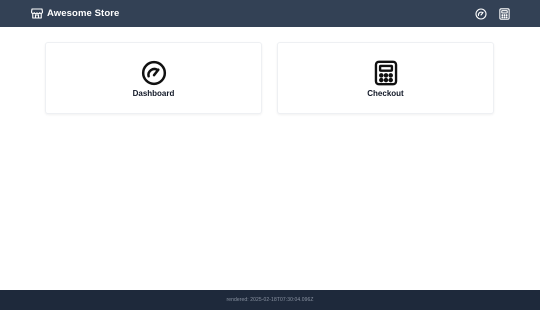  What do you see at coordinates (270, 13) in the screenshot?
I see `top-bar: Awesome Store` at bounding box center [270, 13].